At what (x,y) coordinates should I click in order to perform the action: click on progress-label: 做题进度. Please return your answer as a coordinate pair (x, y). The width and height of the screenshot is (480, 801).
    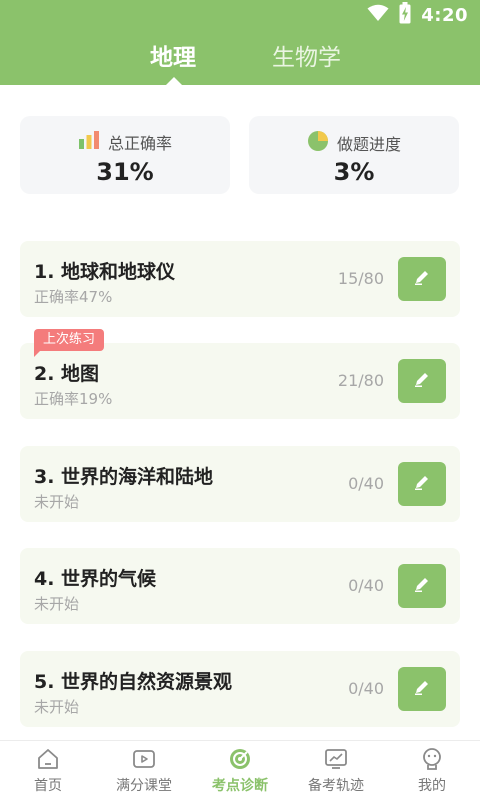
    Looking at the image, I should click on (368, 144).